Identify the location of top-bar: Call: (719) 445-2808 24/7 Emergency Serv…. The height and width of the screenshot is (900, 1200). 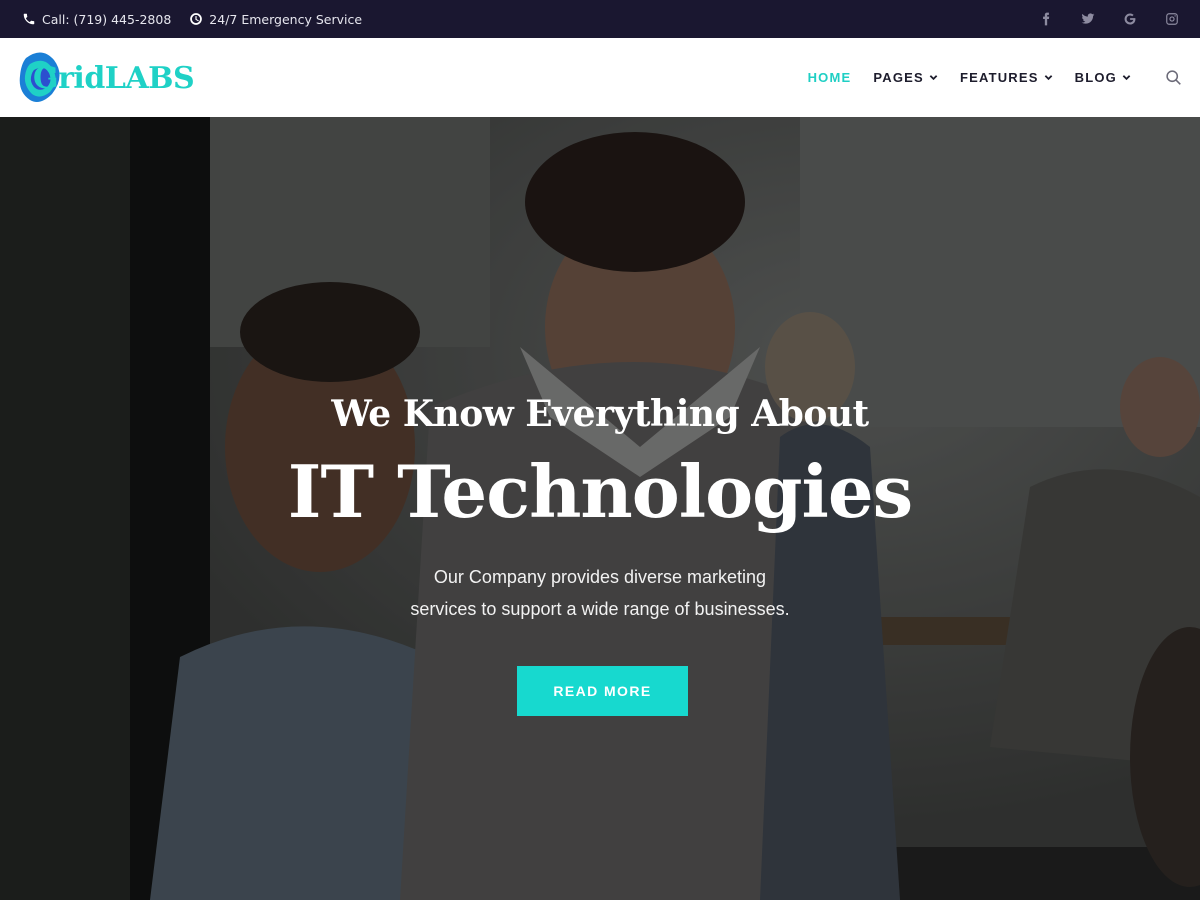
(600, 19).